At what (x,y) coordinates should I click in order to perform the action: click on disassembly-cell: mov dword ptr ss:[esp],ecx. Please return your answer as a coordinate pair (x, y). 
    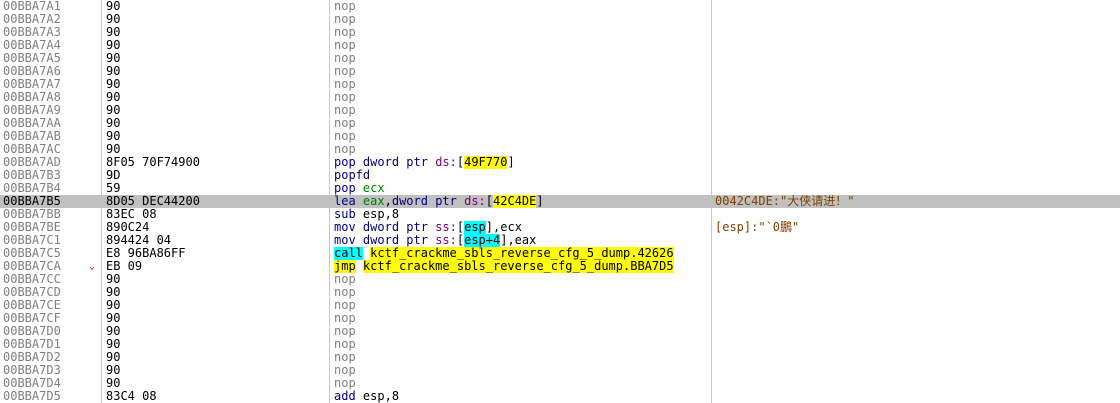
    Looking at the image, I should click on (522, 227).